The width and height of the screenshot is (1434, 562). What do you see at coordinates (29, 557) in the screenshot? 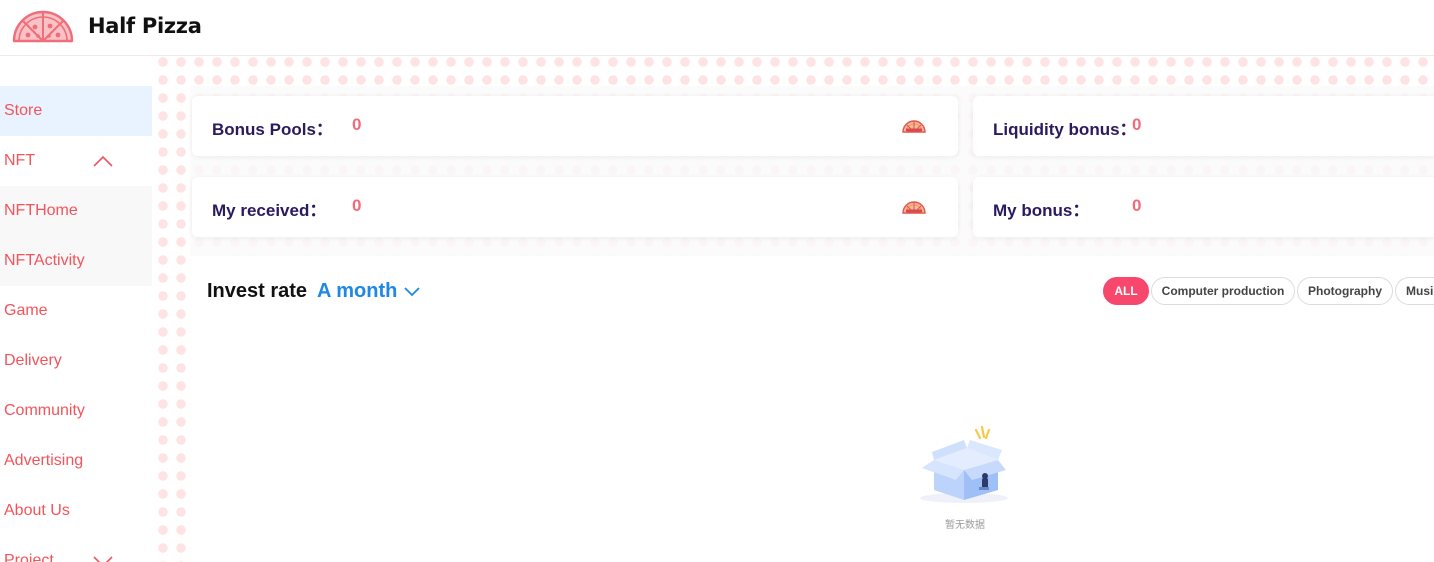
I see `sidebar-item-label: Project` at bounding box center [29, 557].